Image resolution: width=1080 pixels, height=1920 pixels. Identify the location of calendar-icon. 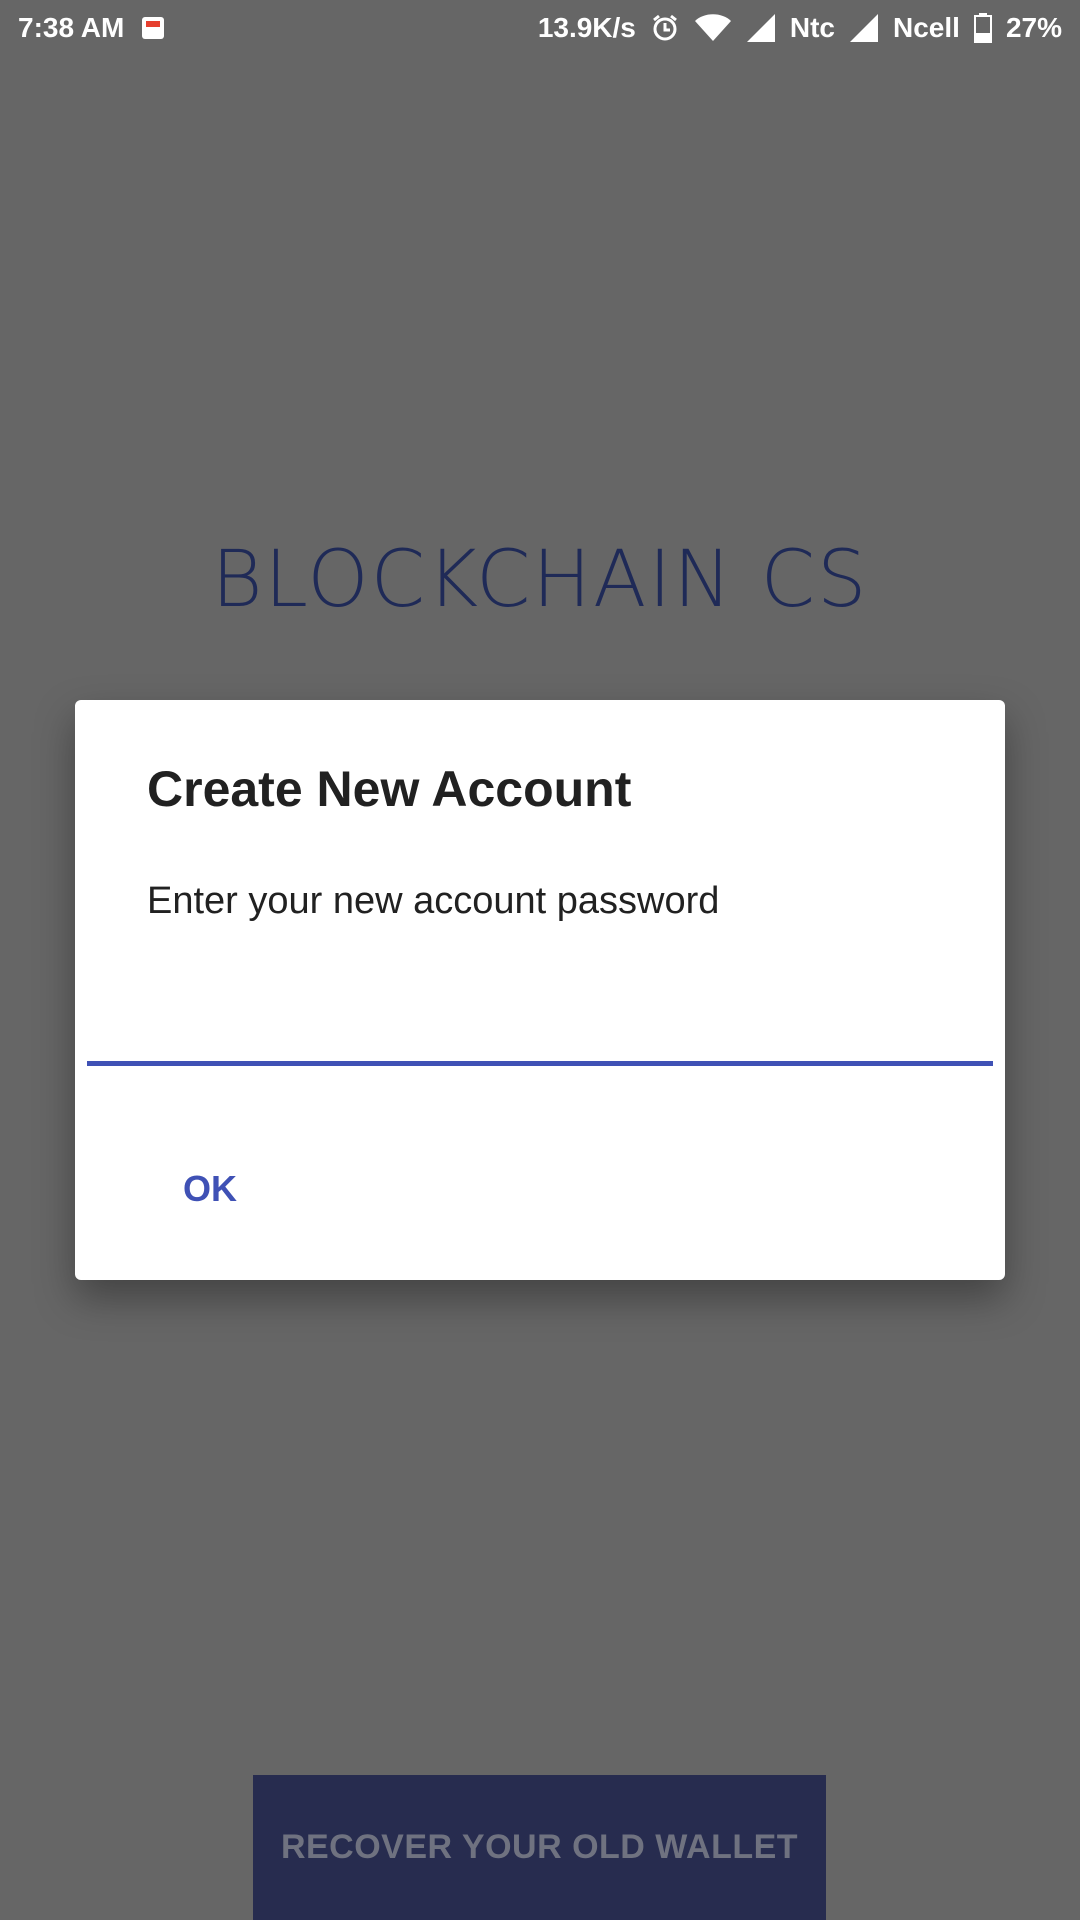
(153, 28).